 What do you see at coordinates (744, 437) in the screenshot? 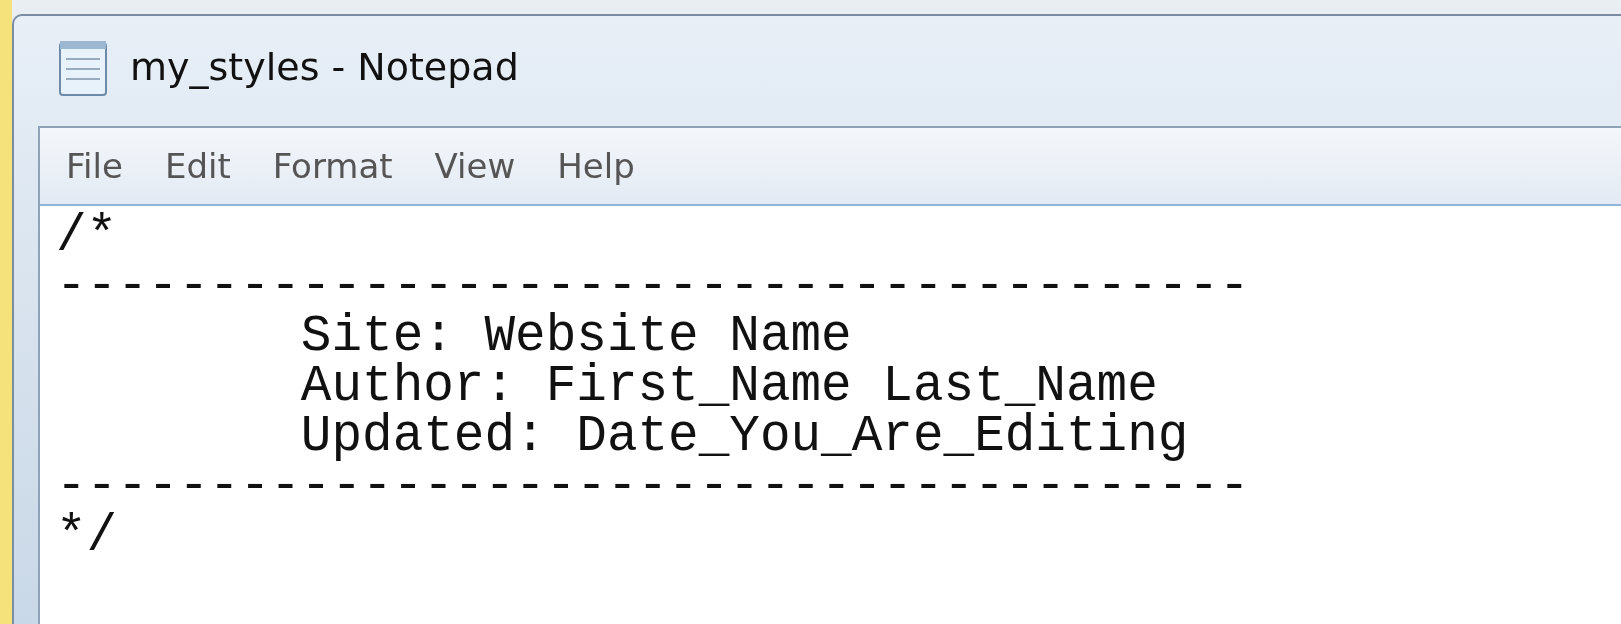
I see `code-line: Updated: Date_You_Are_Editing` at bounding box center [744, 437].